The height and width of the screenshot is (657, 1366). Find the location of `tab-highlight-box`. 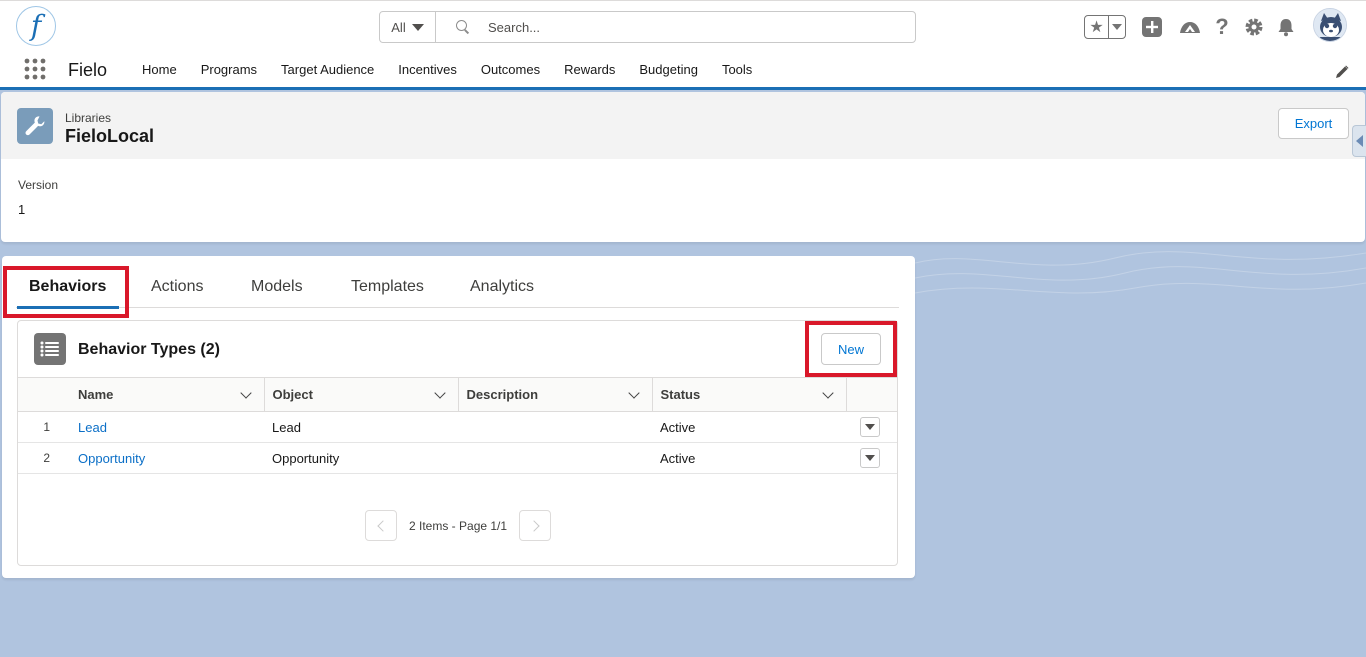

tab-highlight-box is located at coordinates (66, 292).